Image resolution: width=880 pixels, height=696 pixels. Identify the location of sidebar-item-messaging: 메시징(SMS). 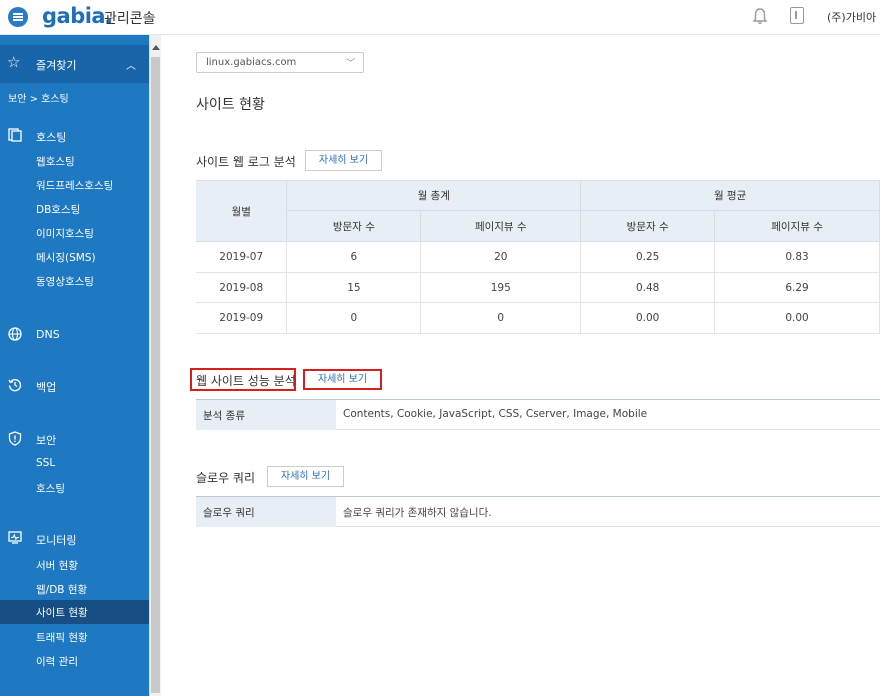
(66, 257).